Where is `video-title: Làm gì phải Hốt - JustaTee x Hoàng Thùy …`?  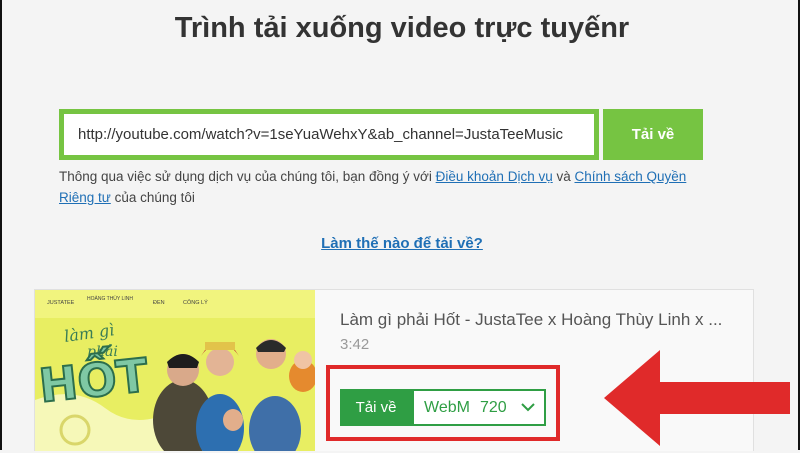 video-title: Làm gì phải Hốt - JustaTee x Hoàng Thùy … is located at coordinates (531, 319).